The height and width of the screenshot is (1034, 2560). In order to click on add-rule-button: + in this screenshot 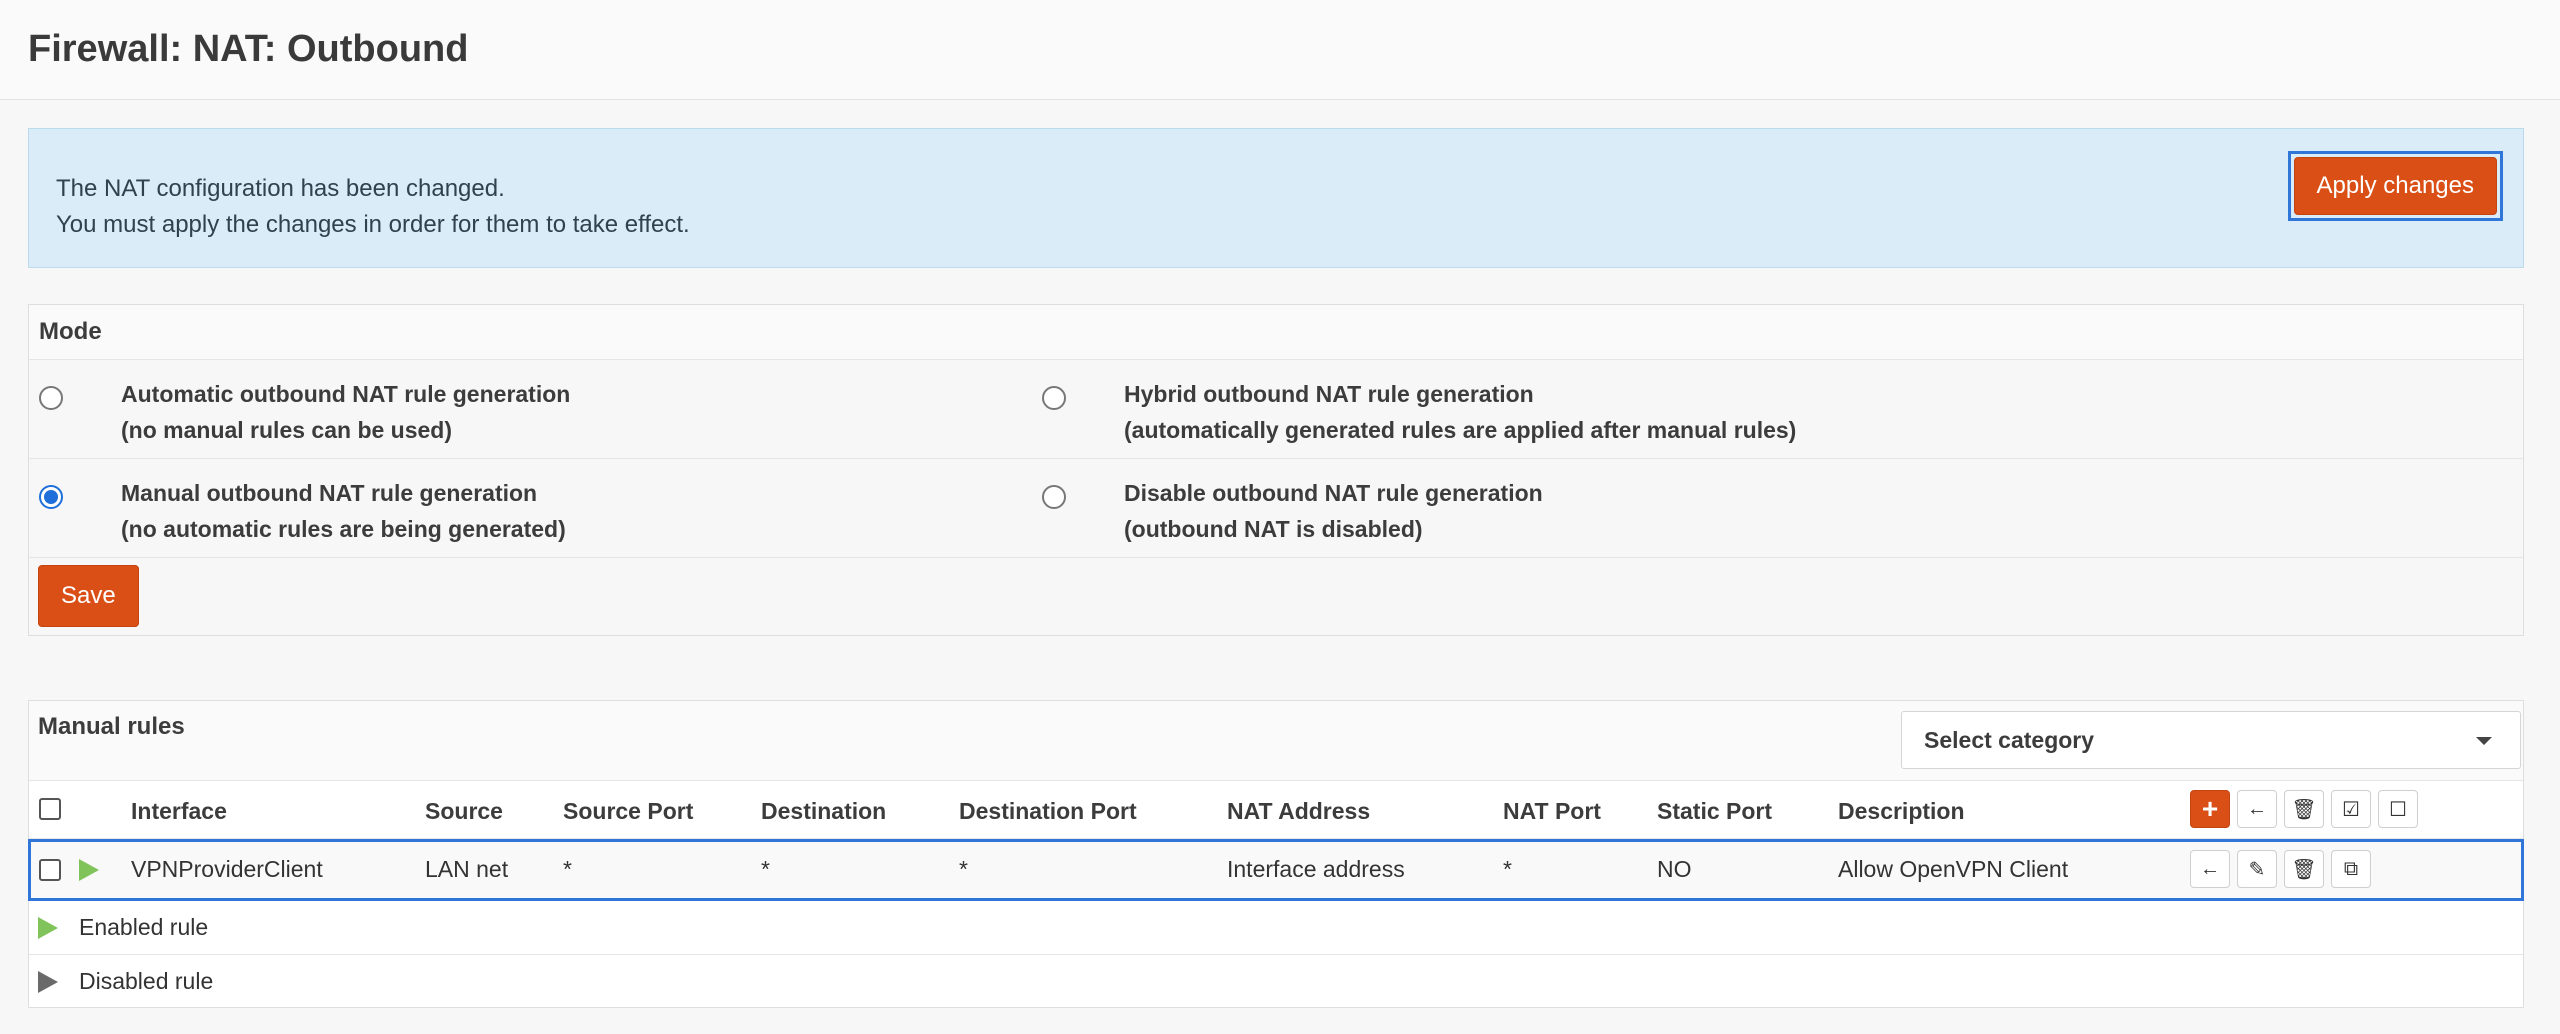, I will do `click(2210, 809)`.